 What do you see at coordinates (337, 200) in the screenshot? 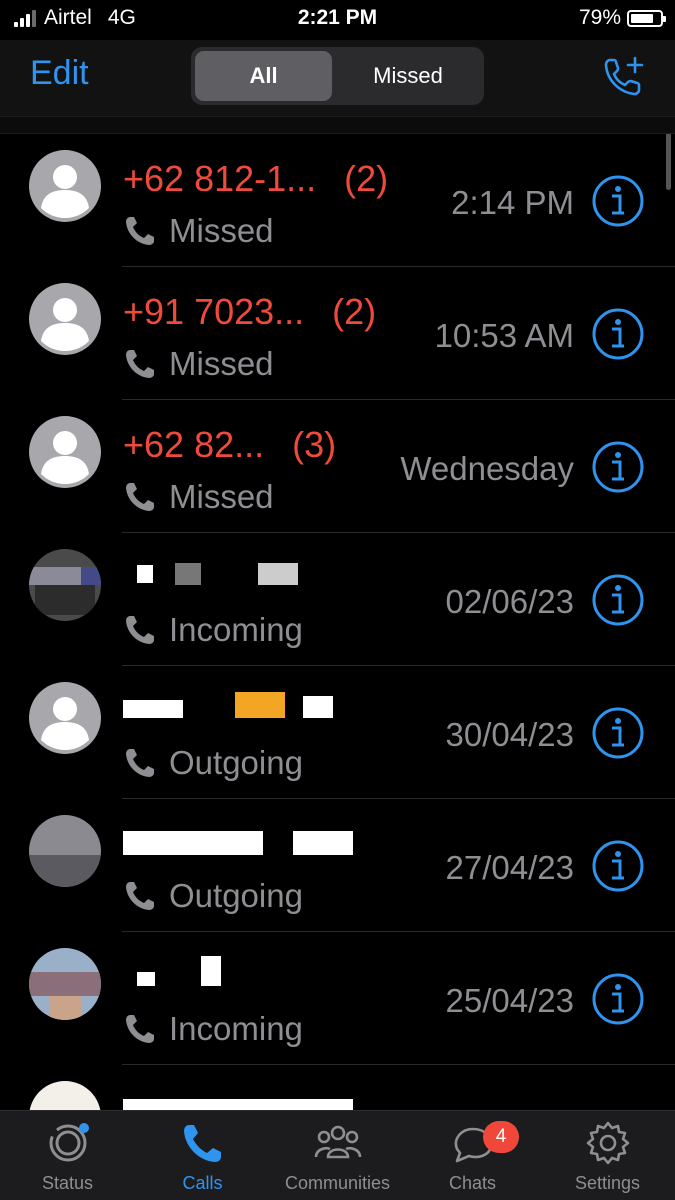
I see `call-row: +62 812-1... (2) Missed 2:14 PM` at bounding box center [337, 200].